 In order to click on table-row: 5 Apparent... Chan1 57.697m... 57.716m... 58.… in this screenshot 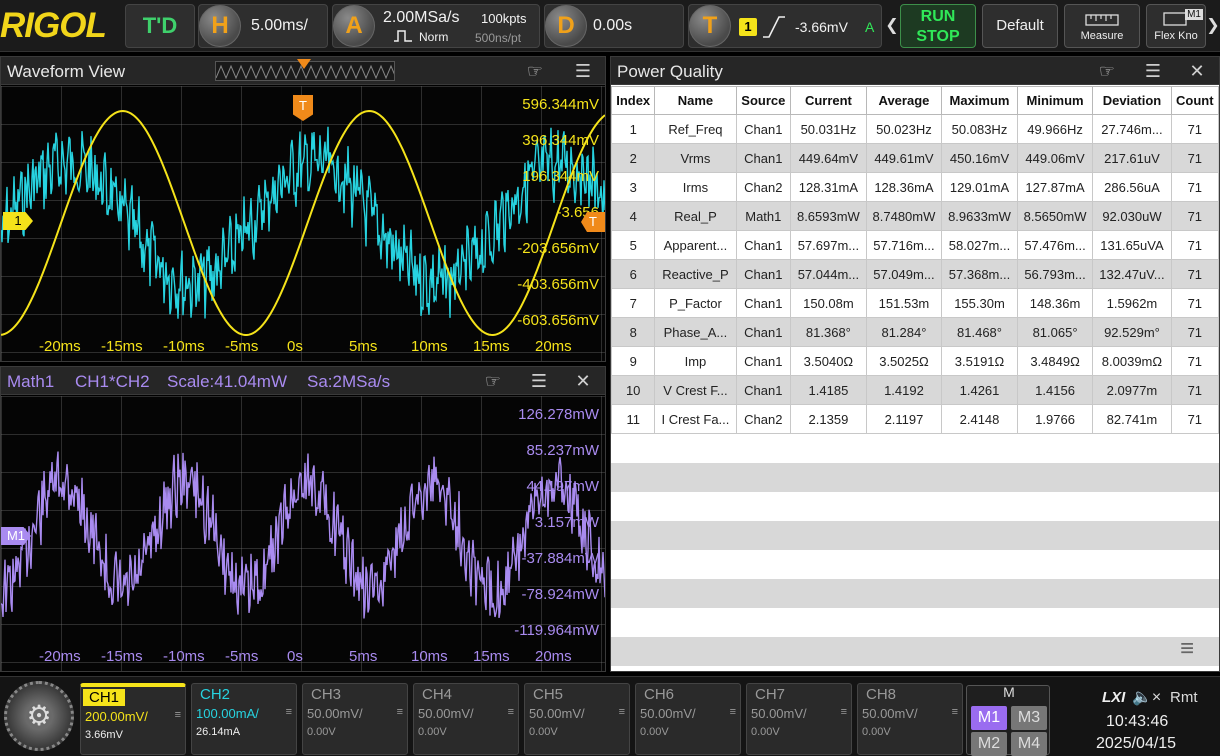, I will do `click(915, 245)`.